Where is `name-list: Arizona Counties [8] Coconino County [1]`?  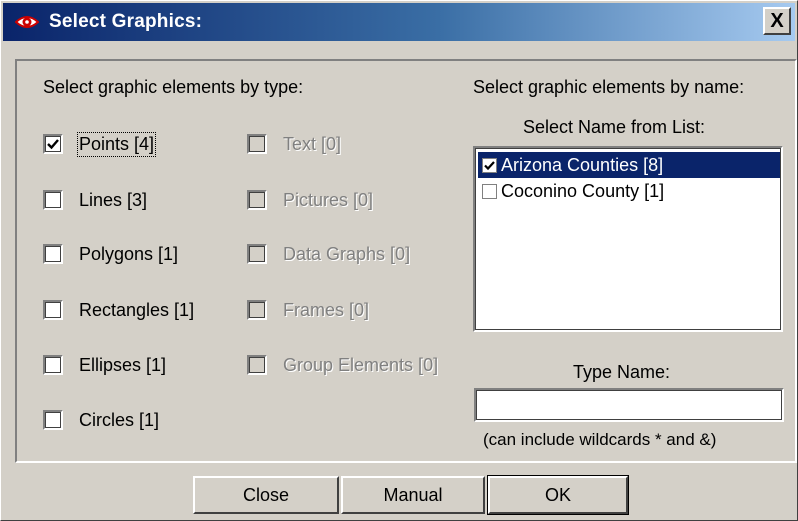
name-list: Arizona Counties [8] Coconino County [1] is located at coordinates (628, 239).